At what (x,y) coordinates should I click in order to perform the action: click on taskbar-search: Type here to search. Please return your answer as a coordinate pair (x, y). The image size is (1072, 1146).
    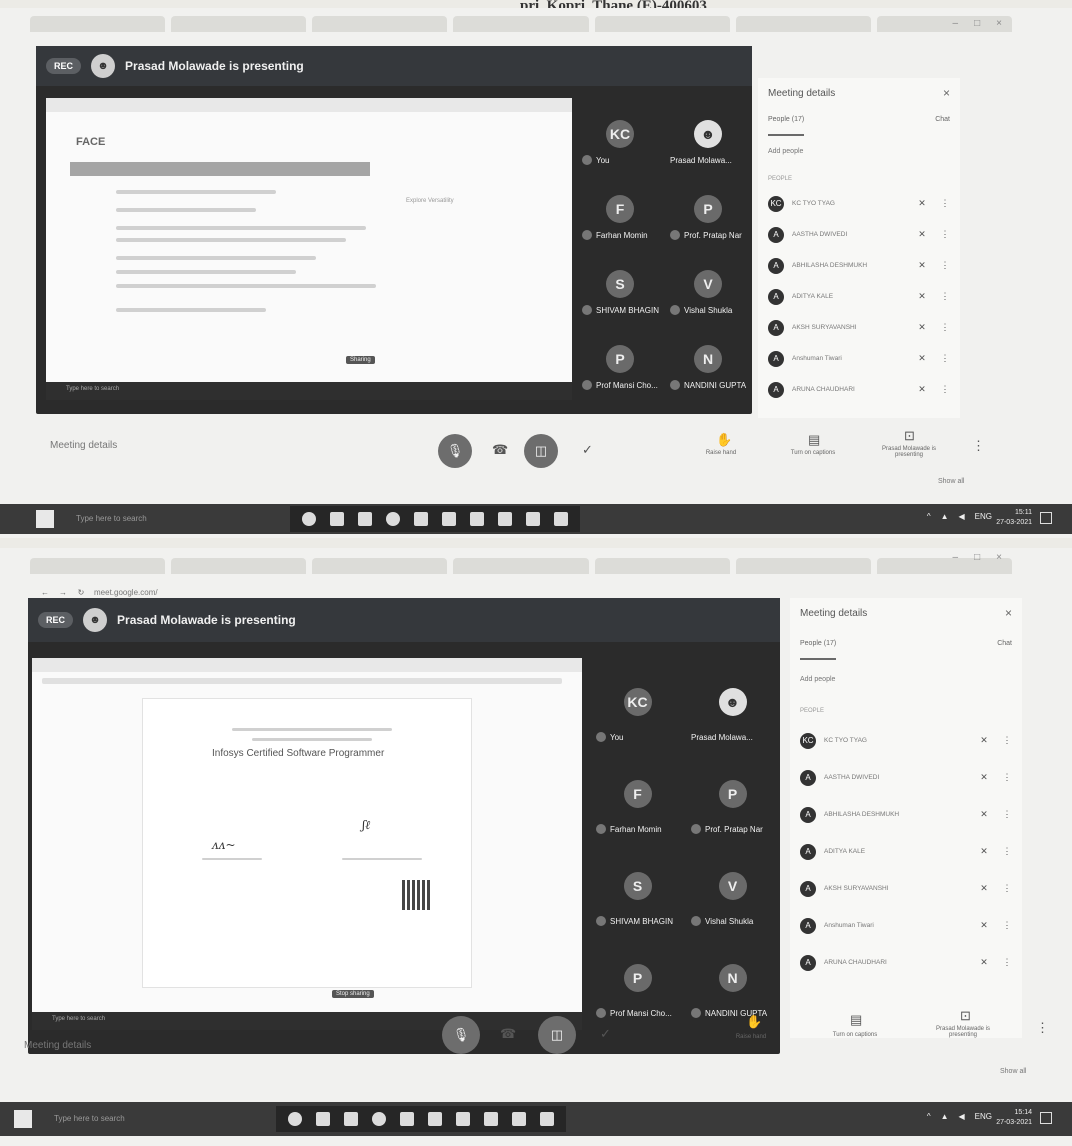
    Looking at the image, I should click on (154, 1119).